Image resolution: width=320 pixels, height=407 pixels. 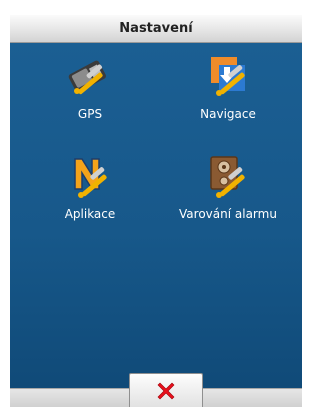 What do you see at coordinates (228, 214) in the screenshot?
I see `tile-label: Varování alarmu` at bounding box center [228, 214].